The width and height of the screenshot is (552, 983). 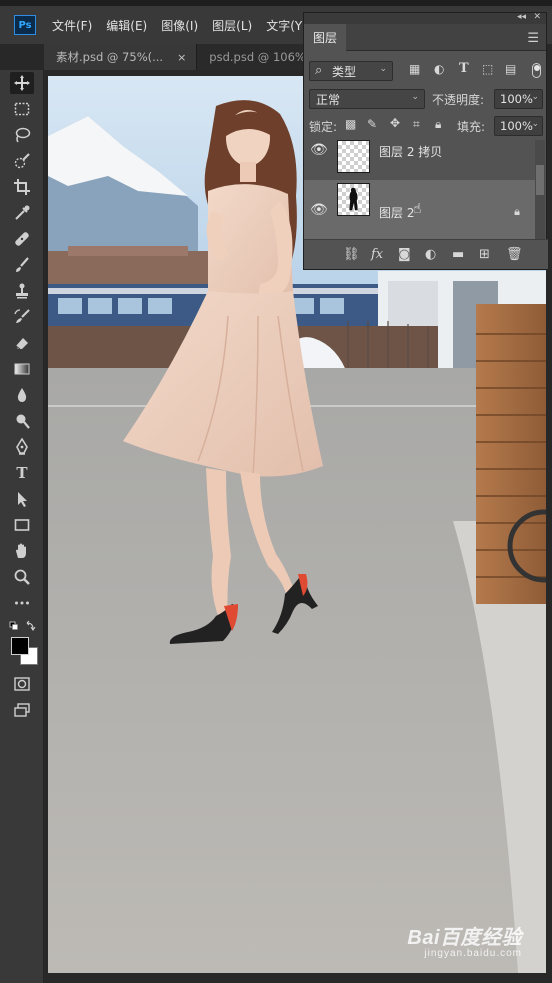 I want to click on photoshop-logo: Ps, so click(x=25, y=25).